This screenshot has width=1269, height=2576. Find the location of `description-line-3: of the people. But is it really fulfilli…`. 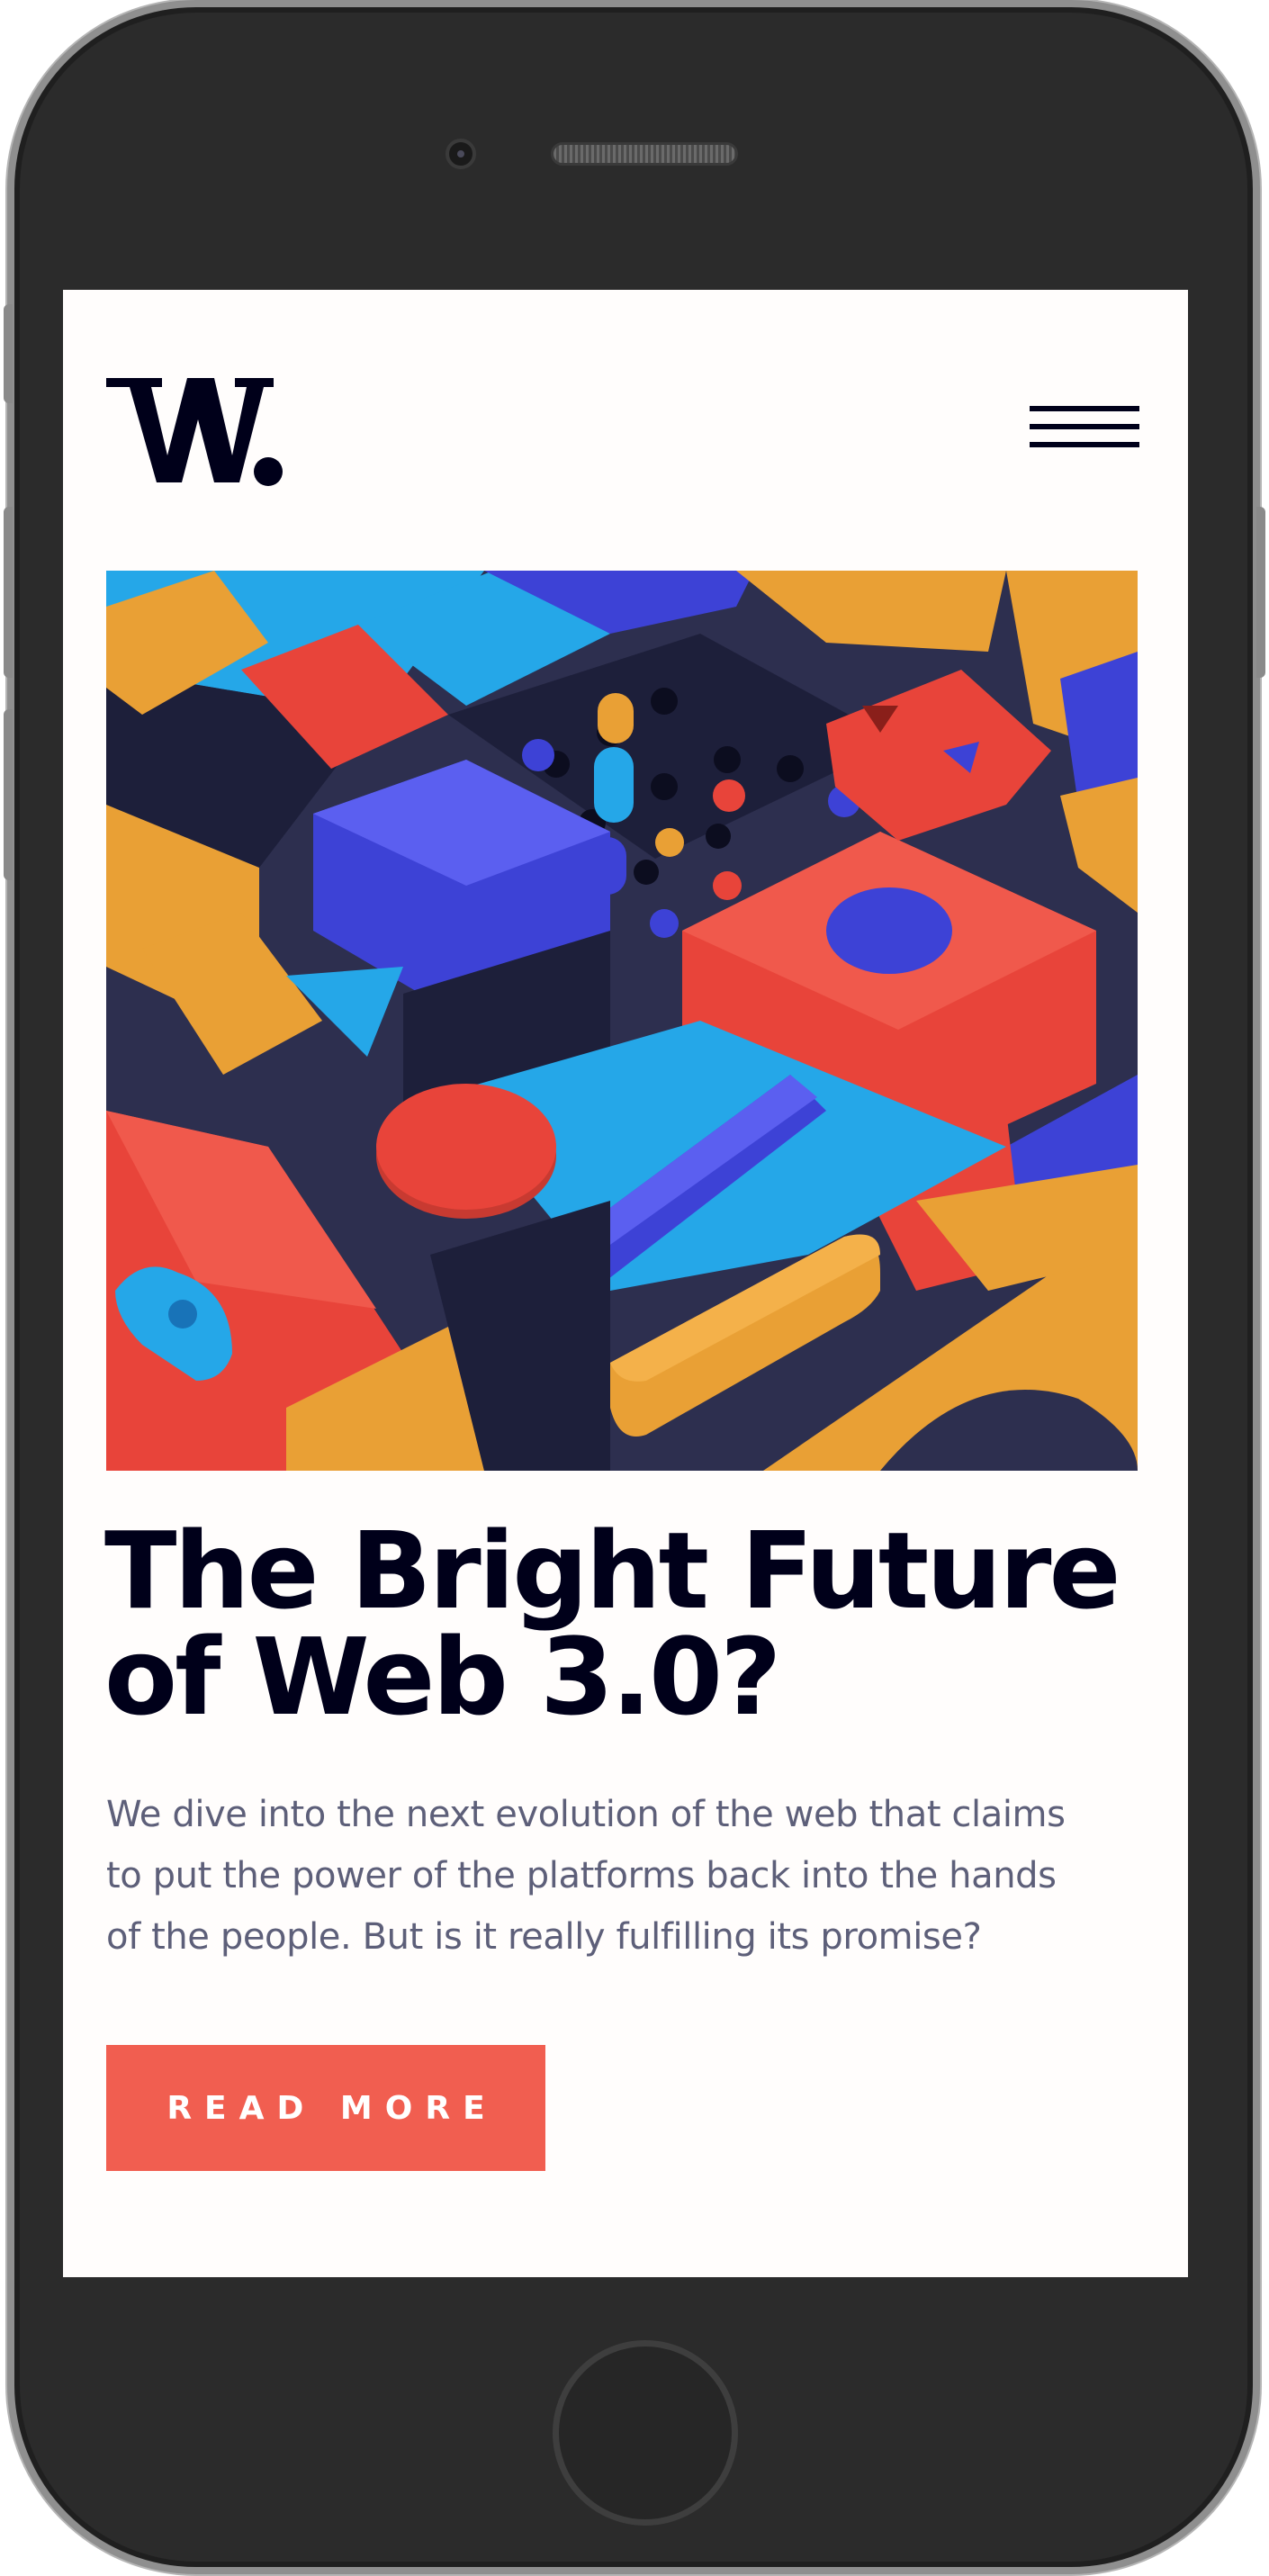

description-line-3: of the people. But is it really fulfilli… is located at coordinates (544, 1937).